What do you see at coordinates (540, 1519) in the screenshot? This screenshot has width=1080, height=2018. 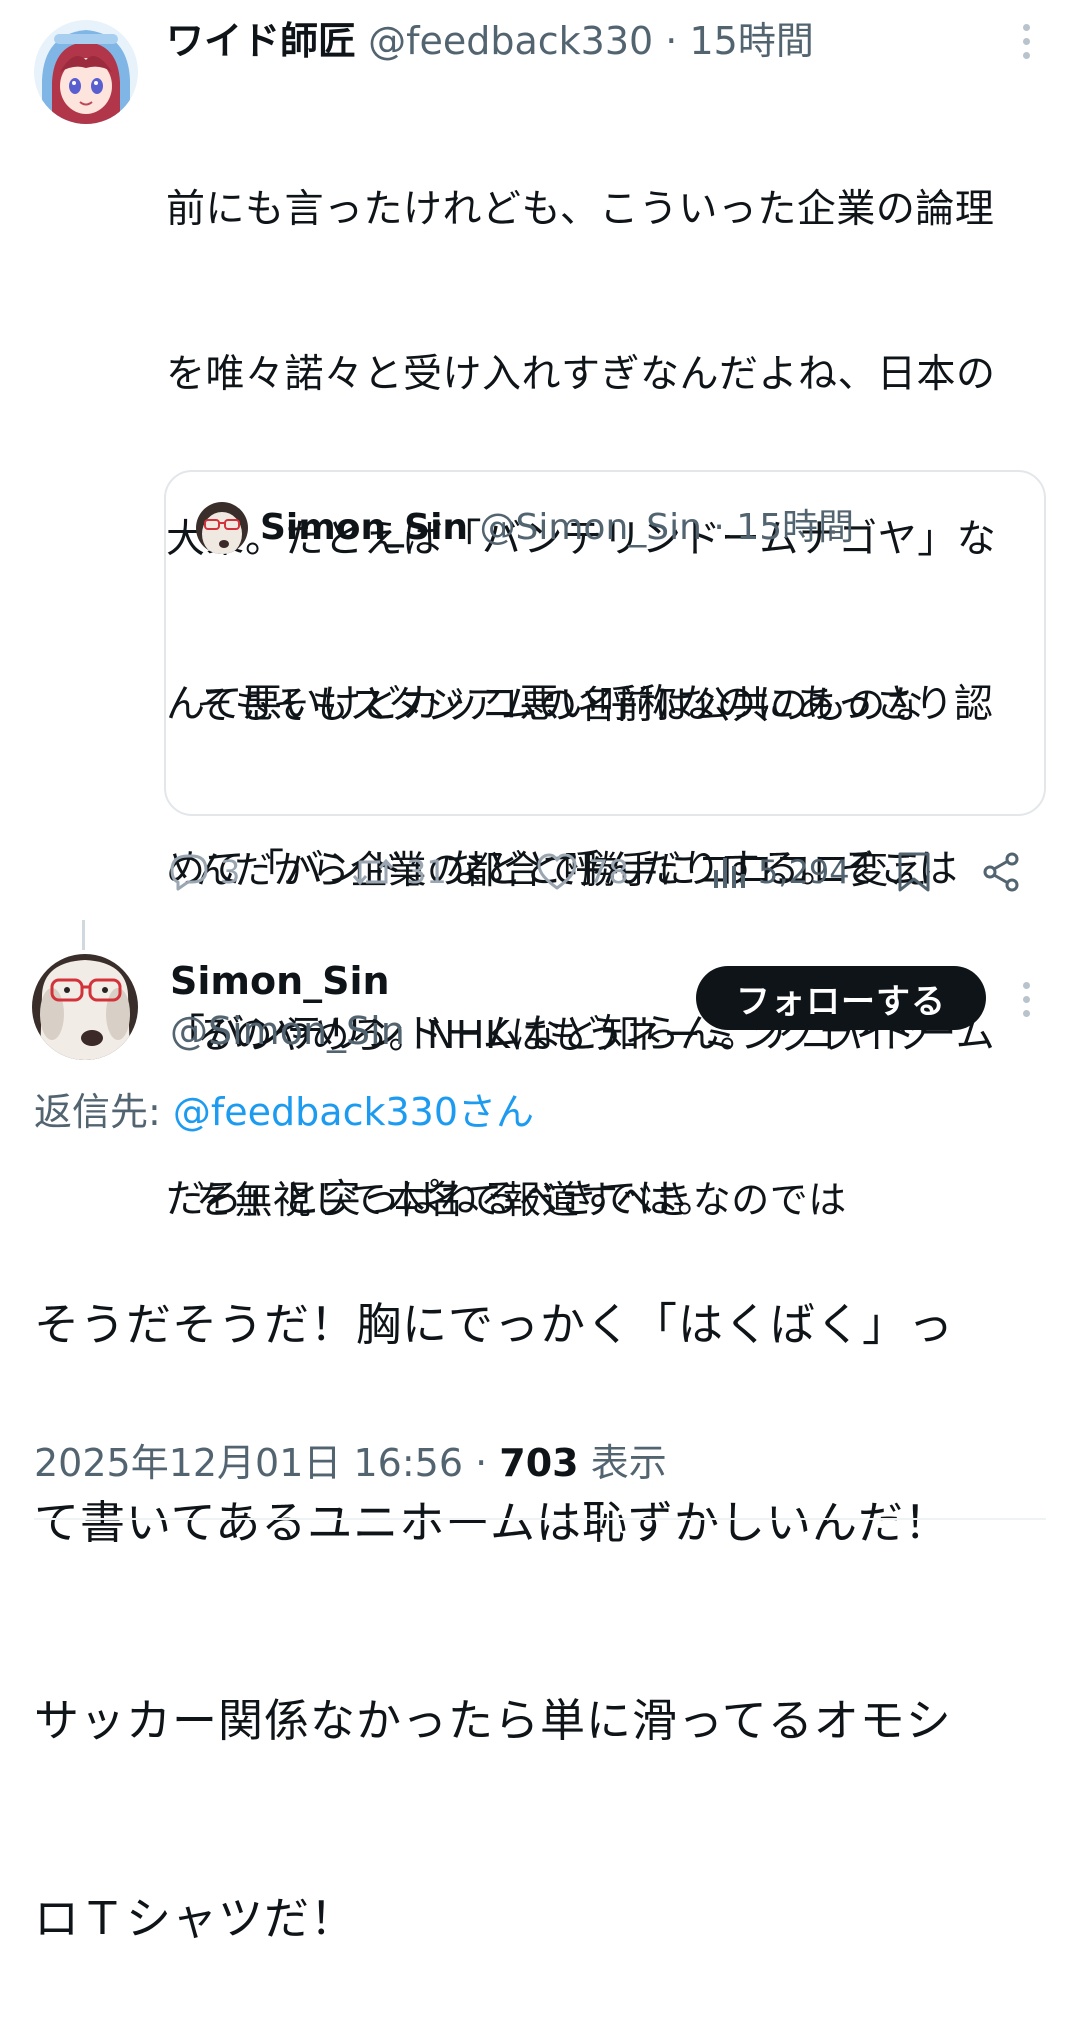 I see `divider` at bounding box center [540, 1519].